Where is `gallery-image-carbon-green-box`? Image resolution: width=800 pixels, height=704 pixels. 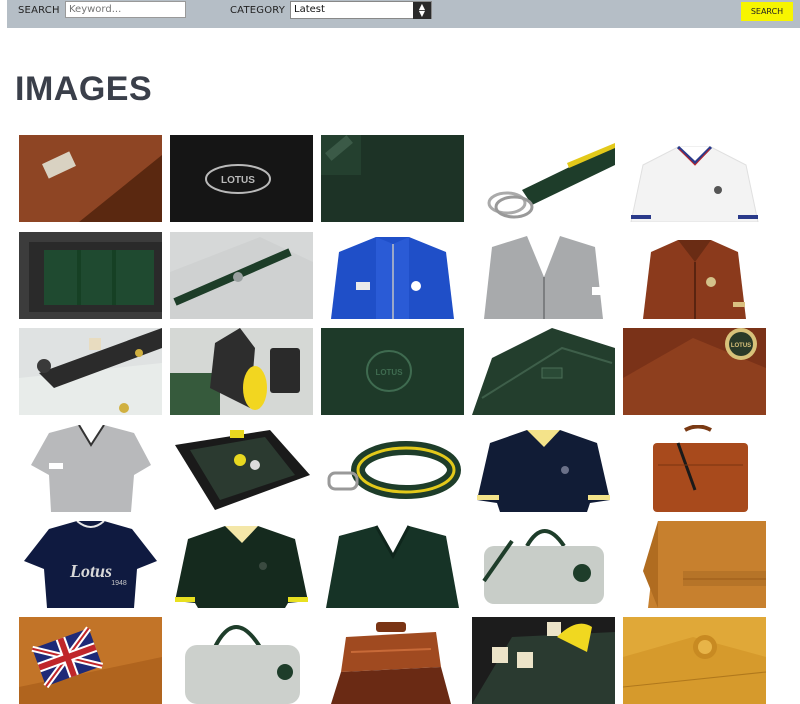 gallery-image-carbon-green-box is located at coordinates (90, 275).